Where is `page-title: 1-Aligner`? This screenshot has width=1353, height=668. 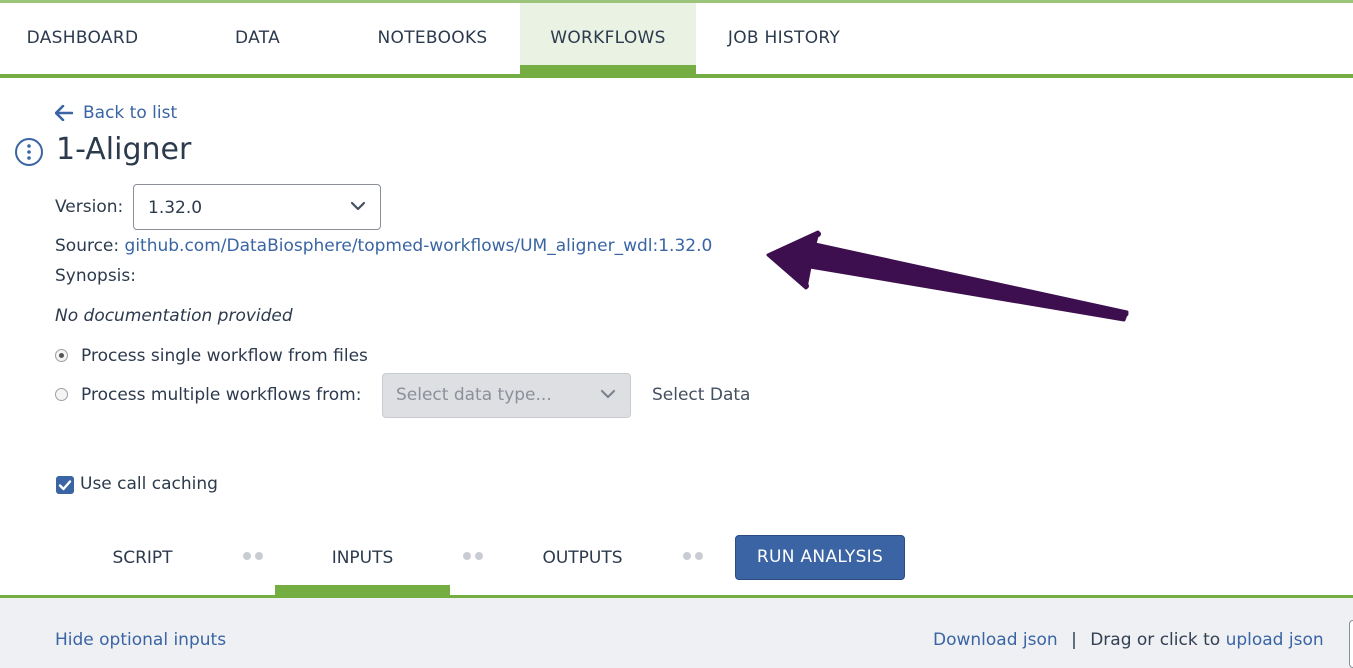
page-title: 1-Aligner is located at coordinates (124, 149).